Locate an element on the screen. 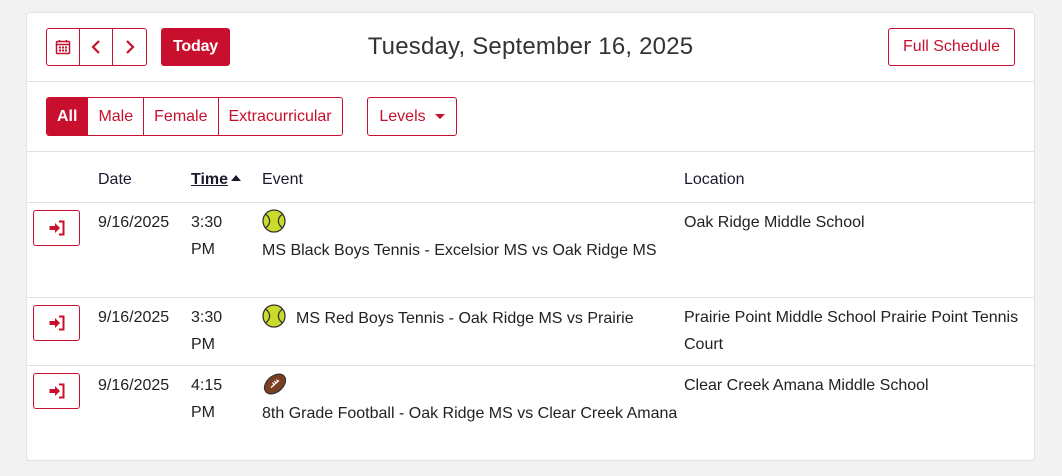  filter-bar: All Male Female Extracurricular Levels is located at coordinates (530, 117).